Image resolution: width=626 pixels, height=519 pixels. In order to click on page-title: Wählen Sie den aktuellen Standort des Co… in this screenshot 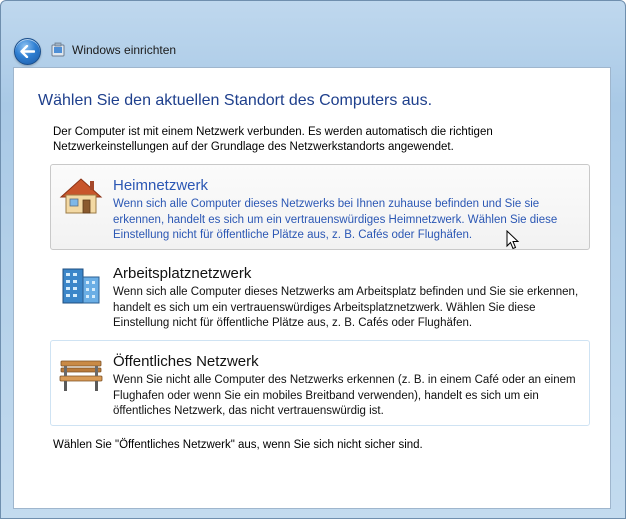, I will do `click(235, 100)`.